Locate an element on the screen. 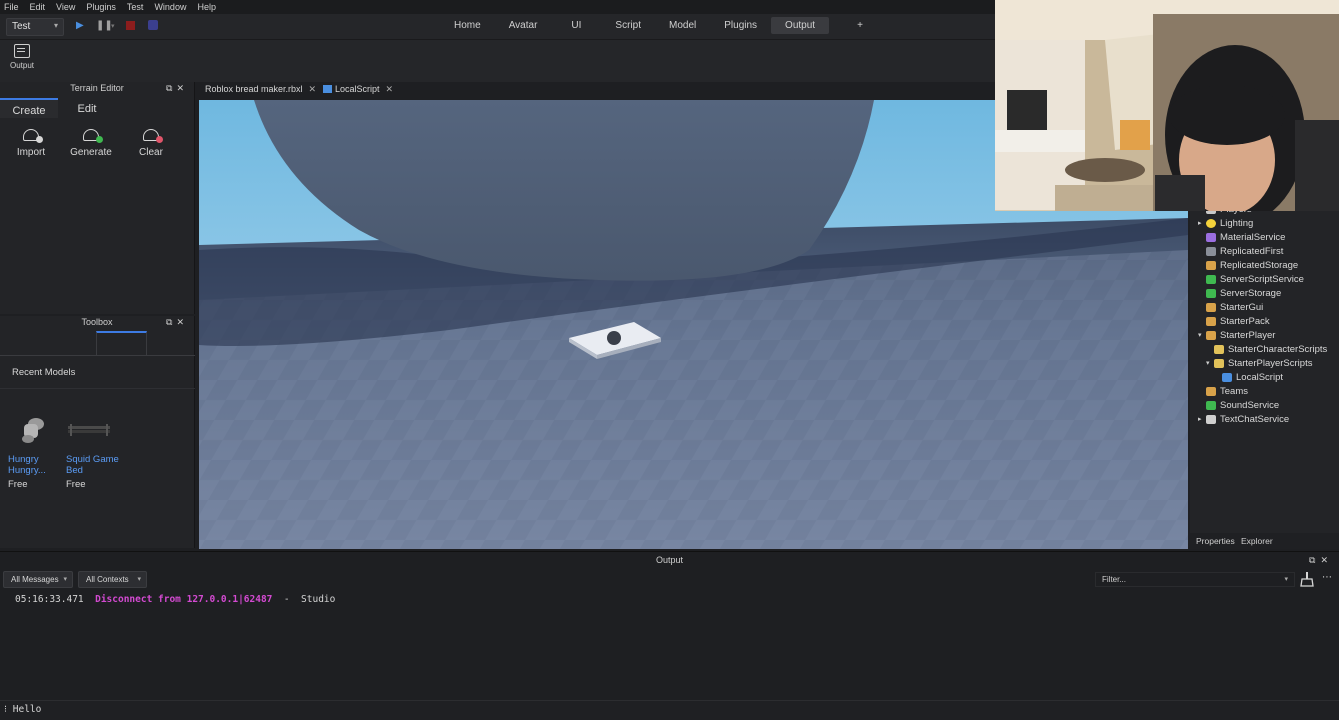  mode-select-value: Test is located at coordinates (21, 26).